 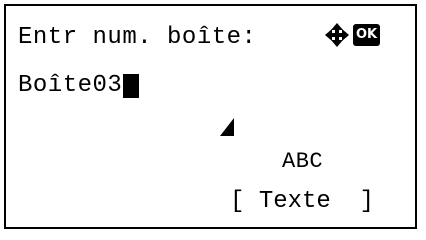 What do you see at coordinates (137, 37) in the screenshot?
I see `screen-title: Entr num. boîte:` at bounding box center [137, 37].